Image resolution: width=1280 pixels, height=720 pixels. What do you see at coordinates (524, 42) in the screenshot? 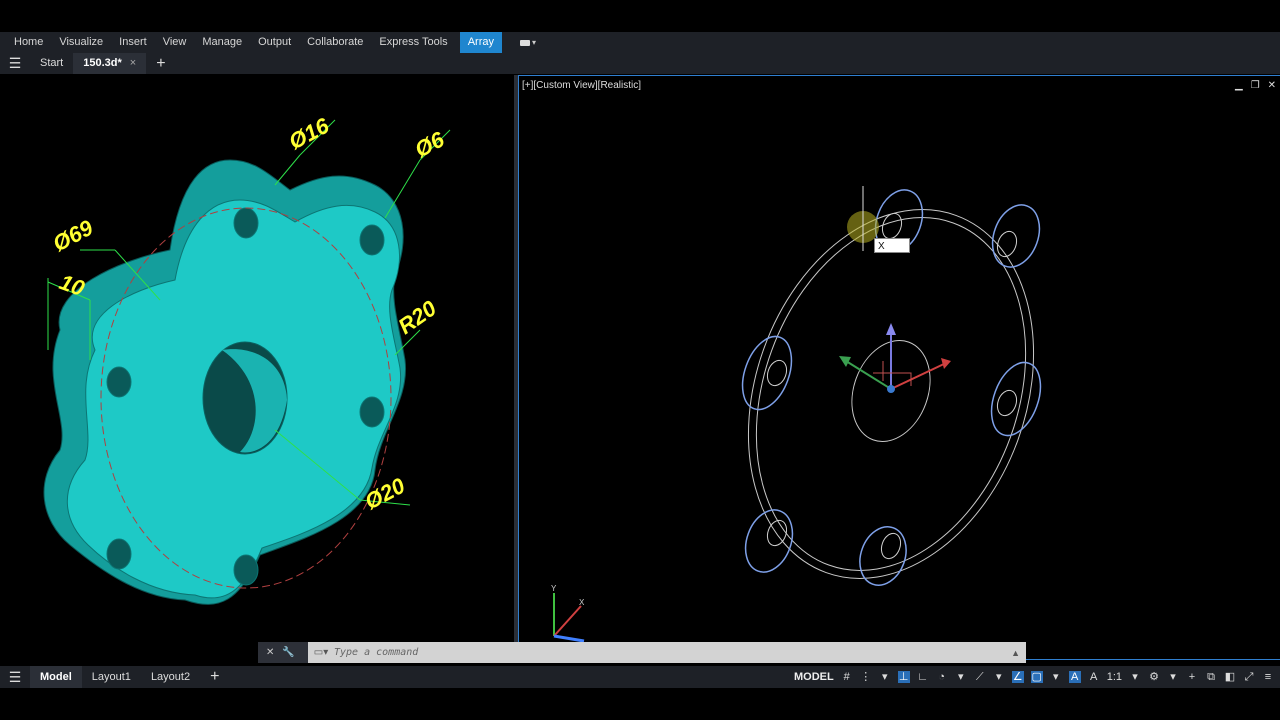
I see `workspace-icon` at bounding box center [524, 42].